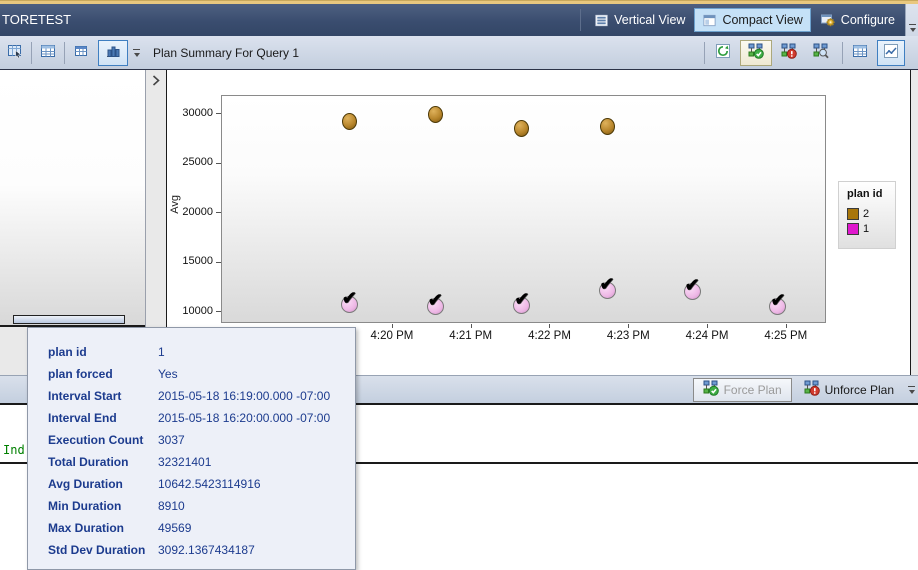  What do you see at coordinates (849, 390) in the screenshot?
I see `unforce-plan-button: Unforce Plan` at bounding box center [849, 390].